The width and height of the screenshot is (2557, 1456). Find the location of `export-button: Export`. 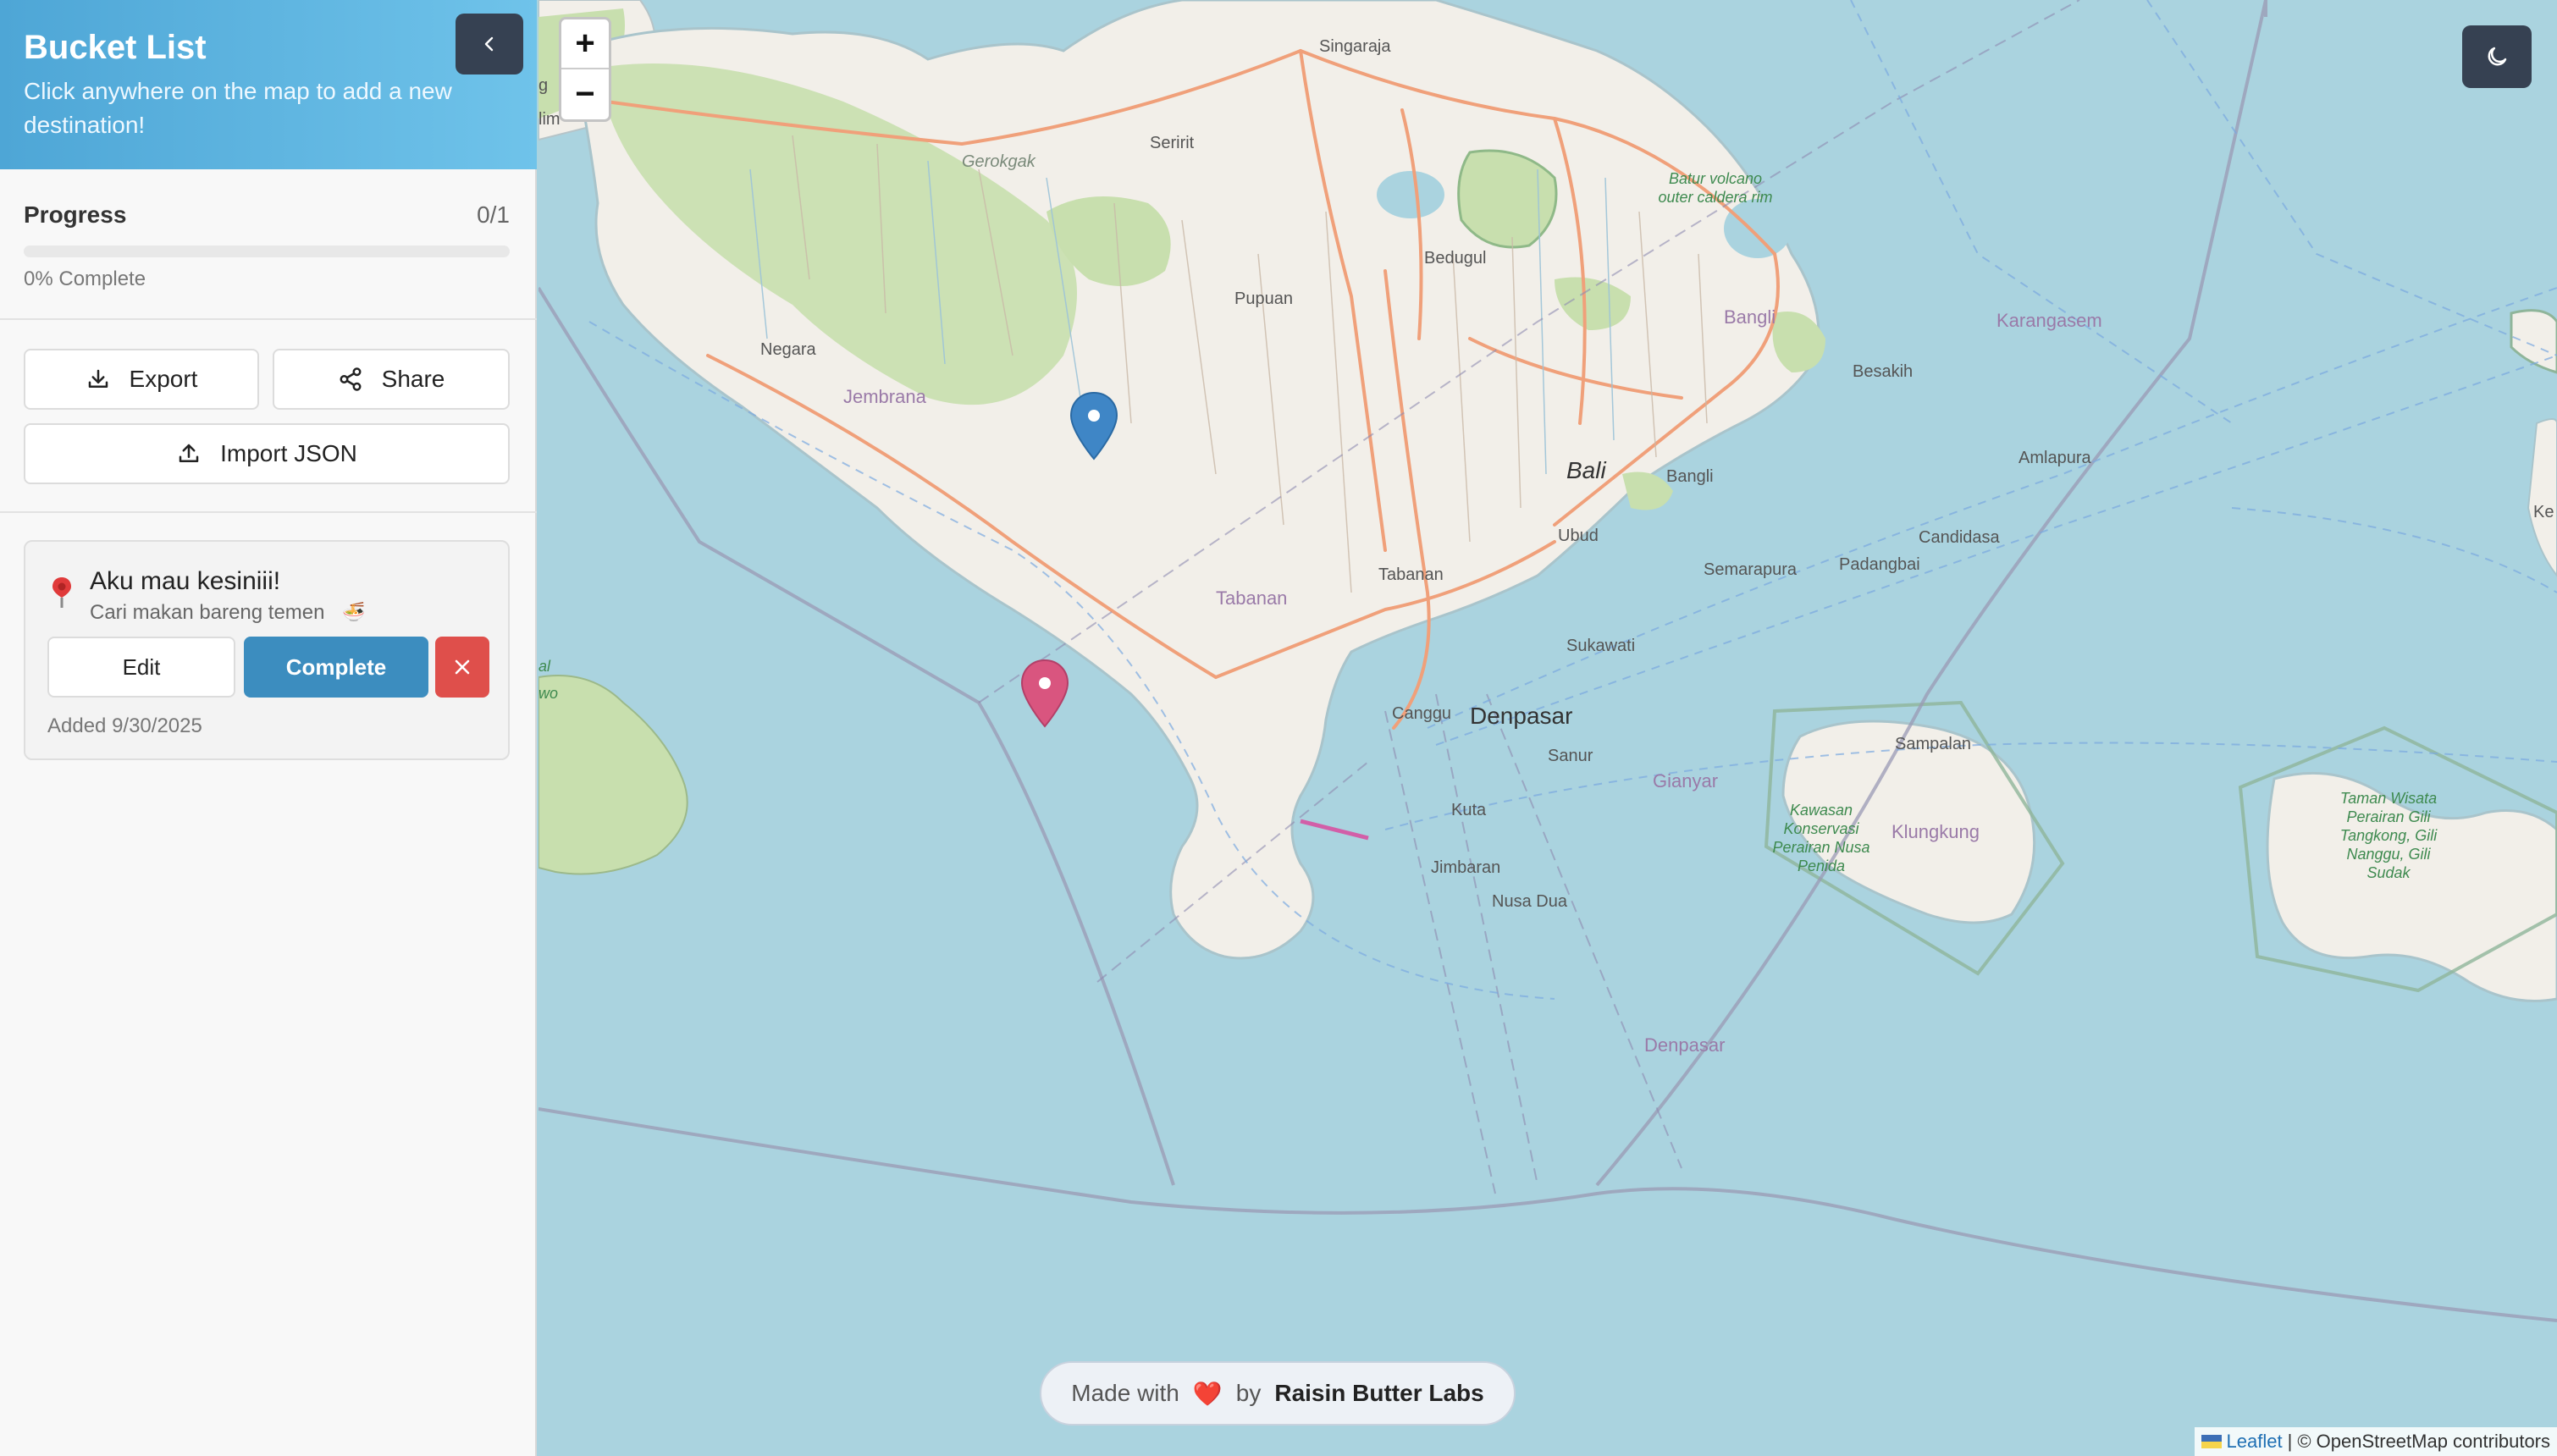

export-button: Export is located at coordinates (141, 380).